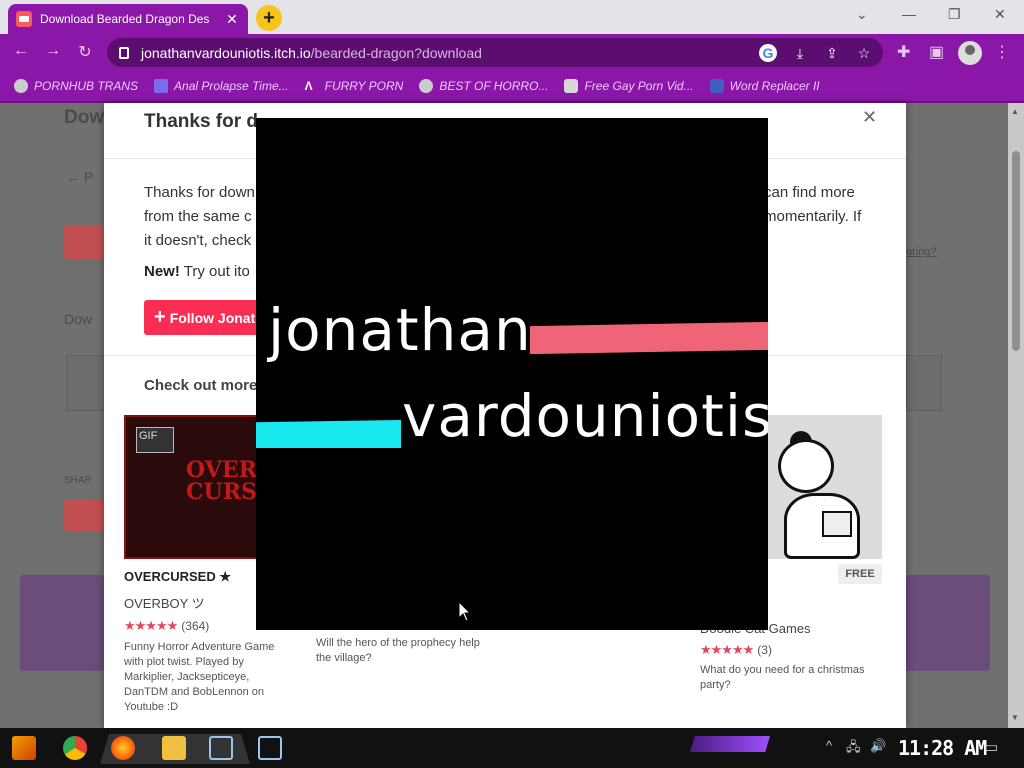 The width and height of the screenshot is (1024, 768). I want to click on modal-body-text-right: can find more momentarily. If, so click(813, 204).